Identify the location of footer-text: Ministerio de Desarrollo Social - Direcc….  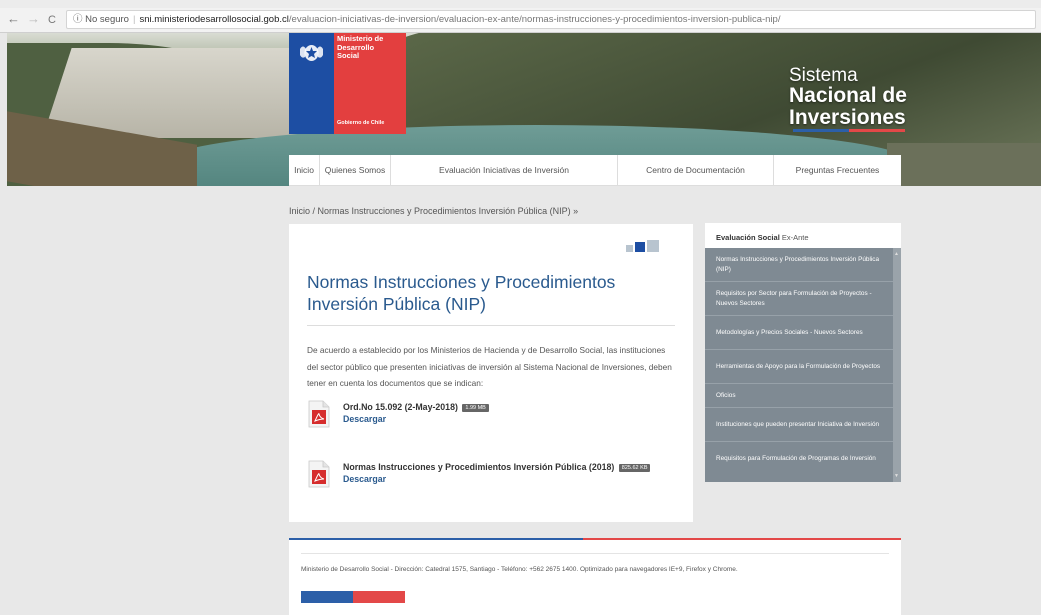
(519, 569).